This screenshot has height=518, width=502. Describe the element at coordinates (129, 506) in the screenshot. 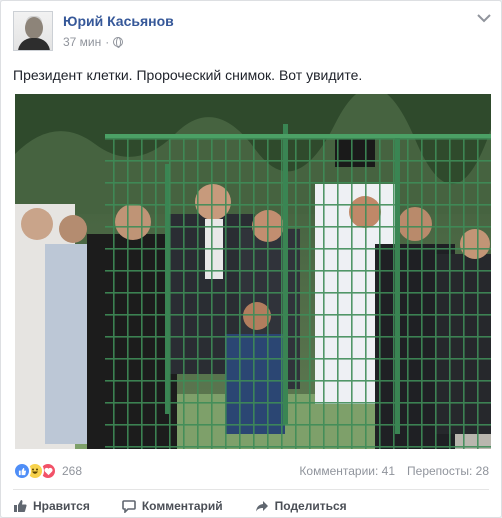

I see `comment-icon` at that location.